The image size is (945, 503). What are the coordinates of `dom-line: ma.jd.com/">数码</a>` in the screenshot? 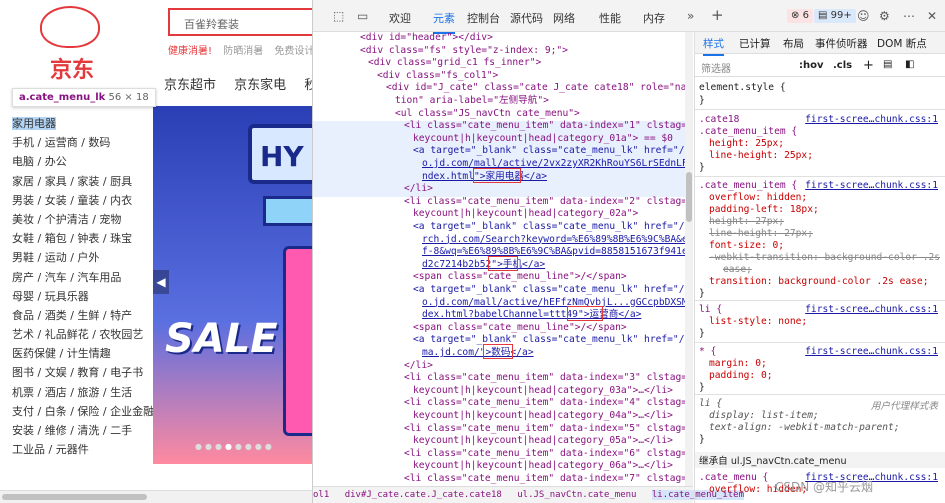 It's located at (478, 353).